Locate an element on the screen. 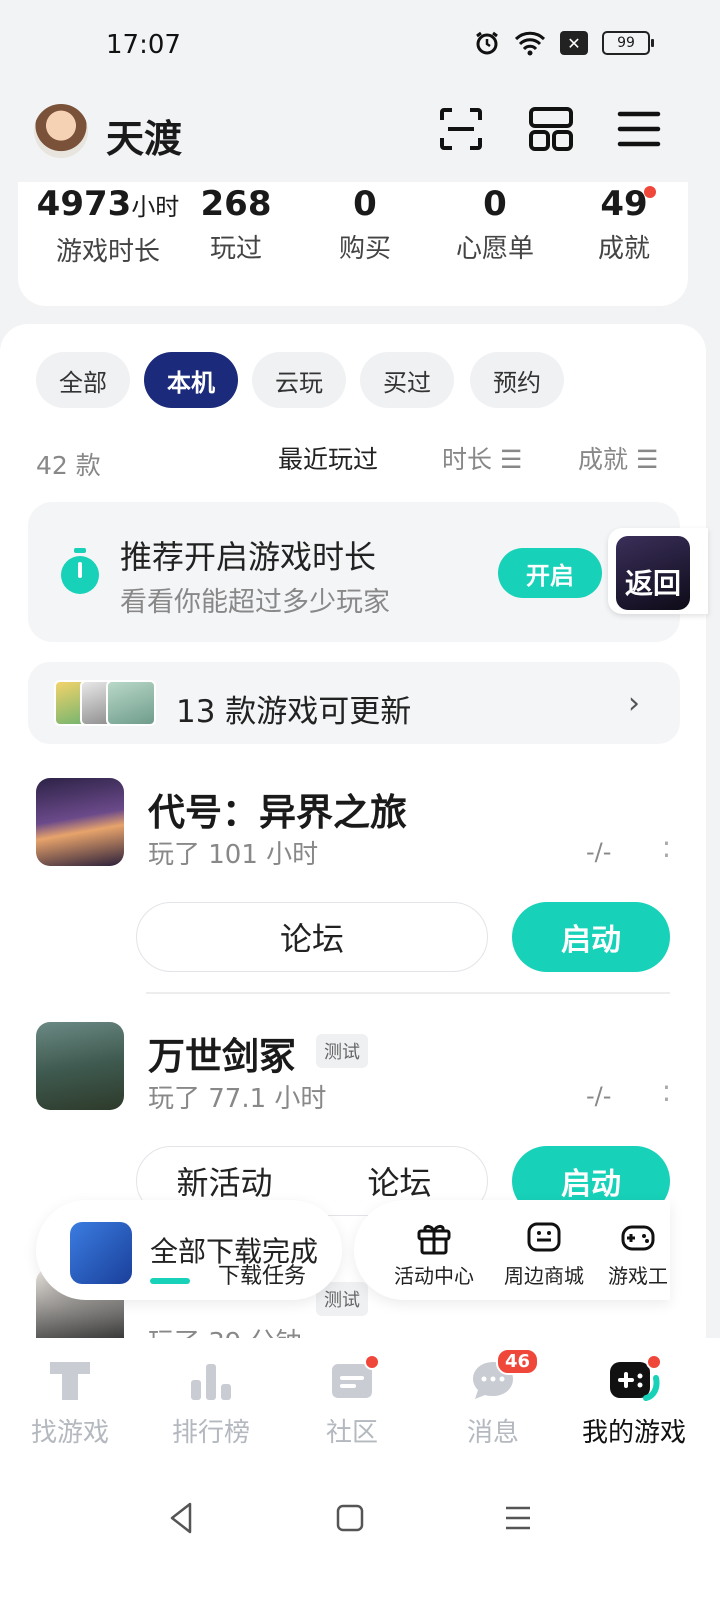  status-icons: ✕ 99 is located at coordinates (564, 43).